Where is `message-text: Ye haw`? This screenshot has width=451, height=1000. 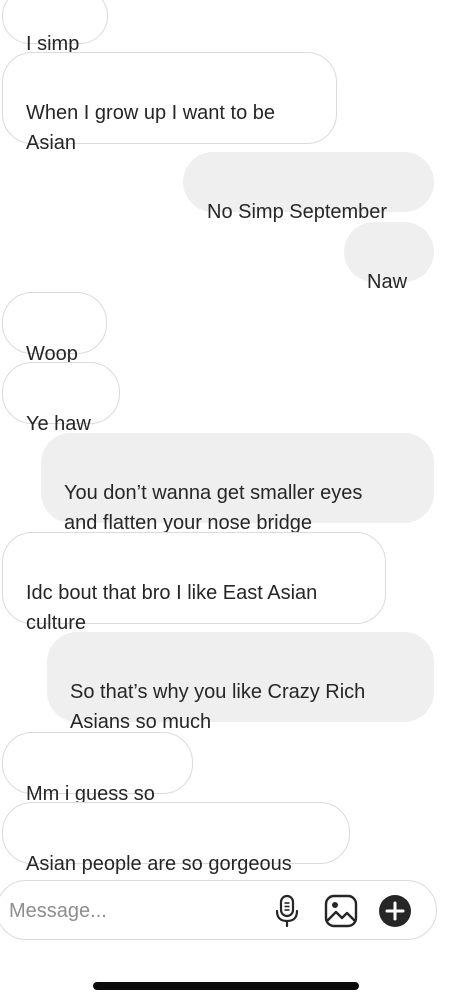 message-text: Ye haw is located at coordinates (58, 424).